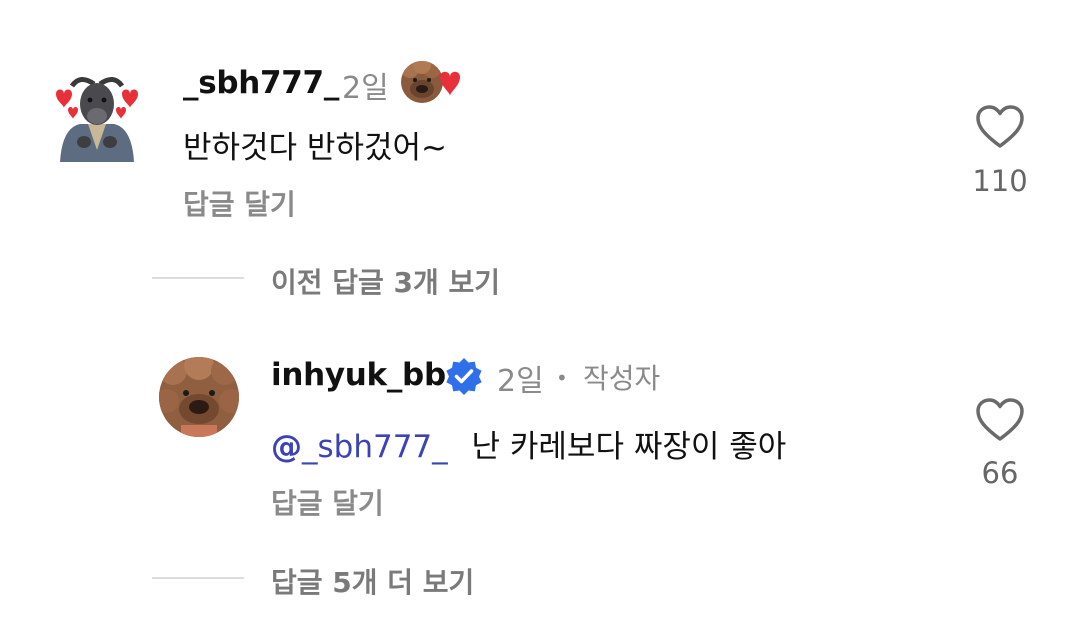 The image size is (1080, 618). I want to click on comment-text: 반하것다 반하겄어~, so click(315, 148).